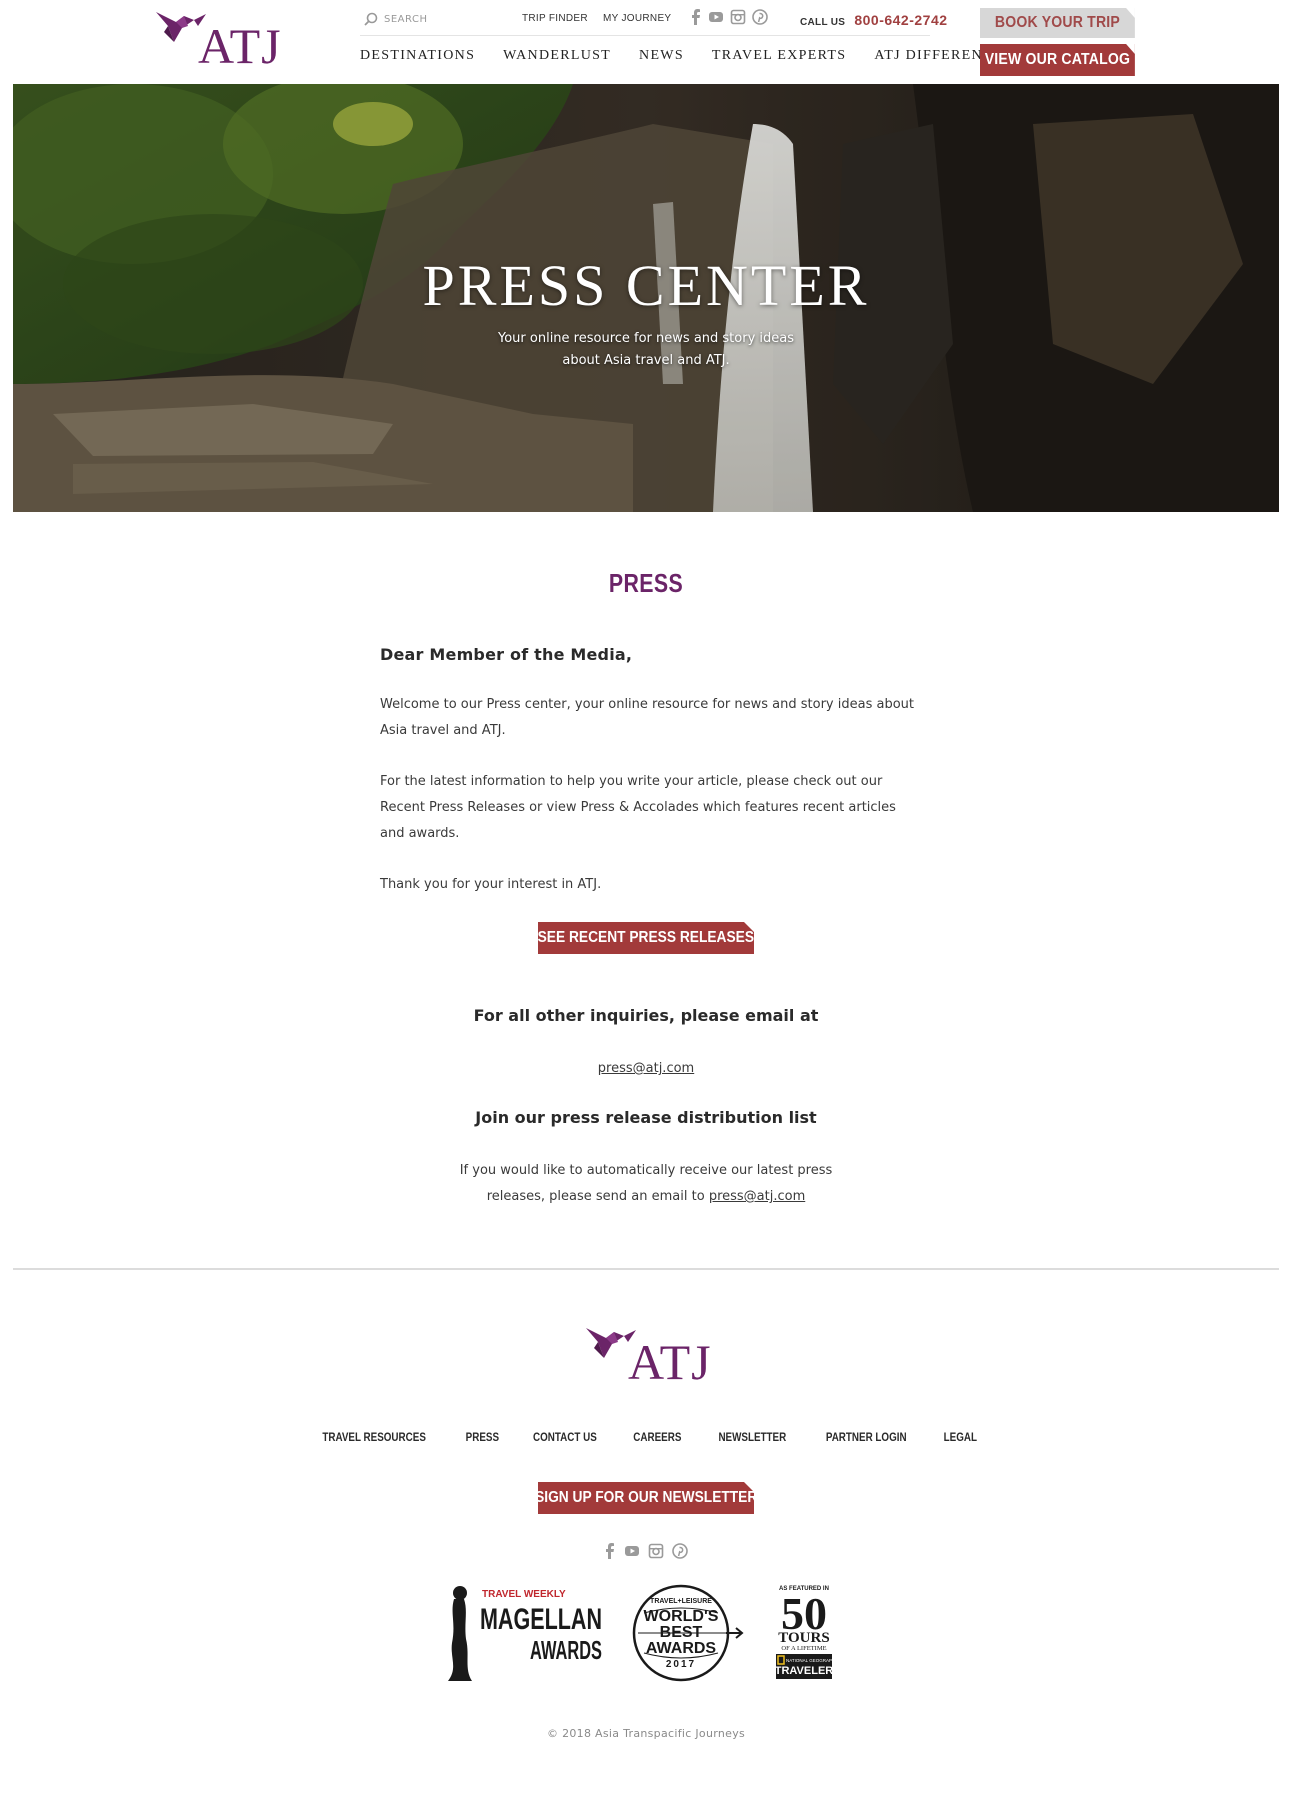 This screenshot has height=1818, width=1292. I want to click on book-your-trip-label: BOOK YOUR TRIP, so click(1057, 22).